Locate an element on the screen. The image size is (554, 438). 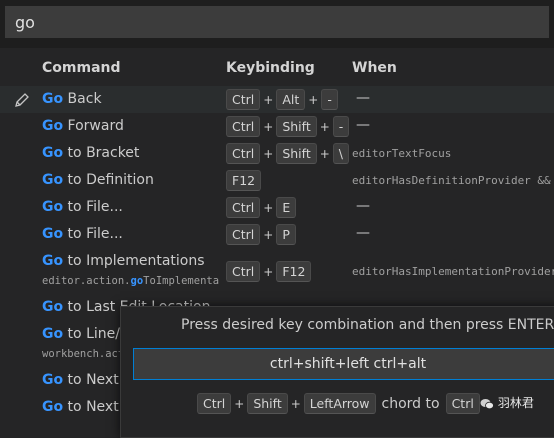
command-text: to Definition is located at coordinates (108, 180).